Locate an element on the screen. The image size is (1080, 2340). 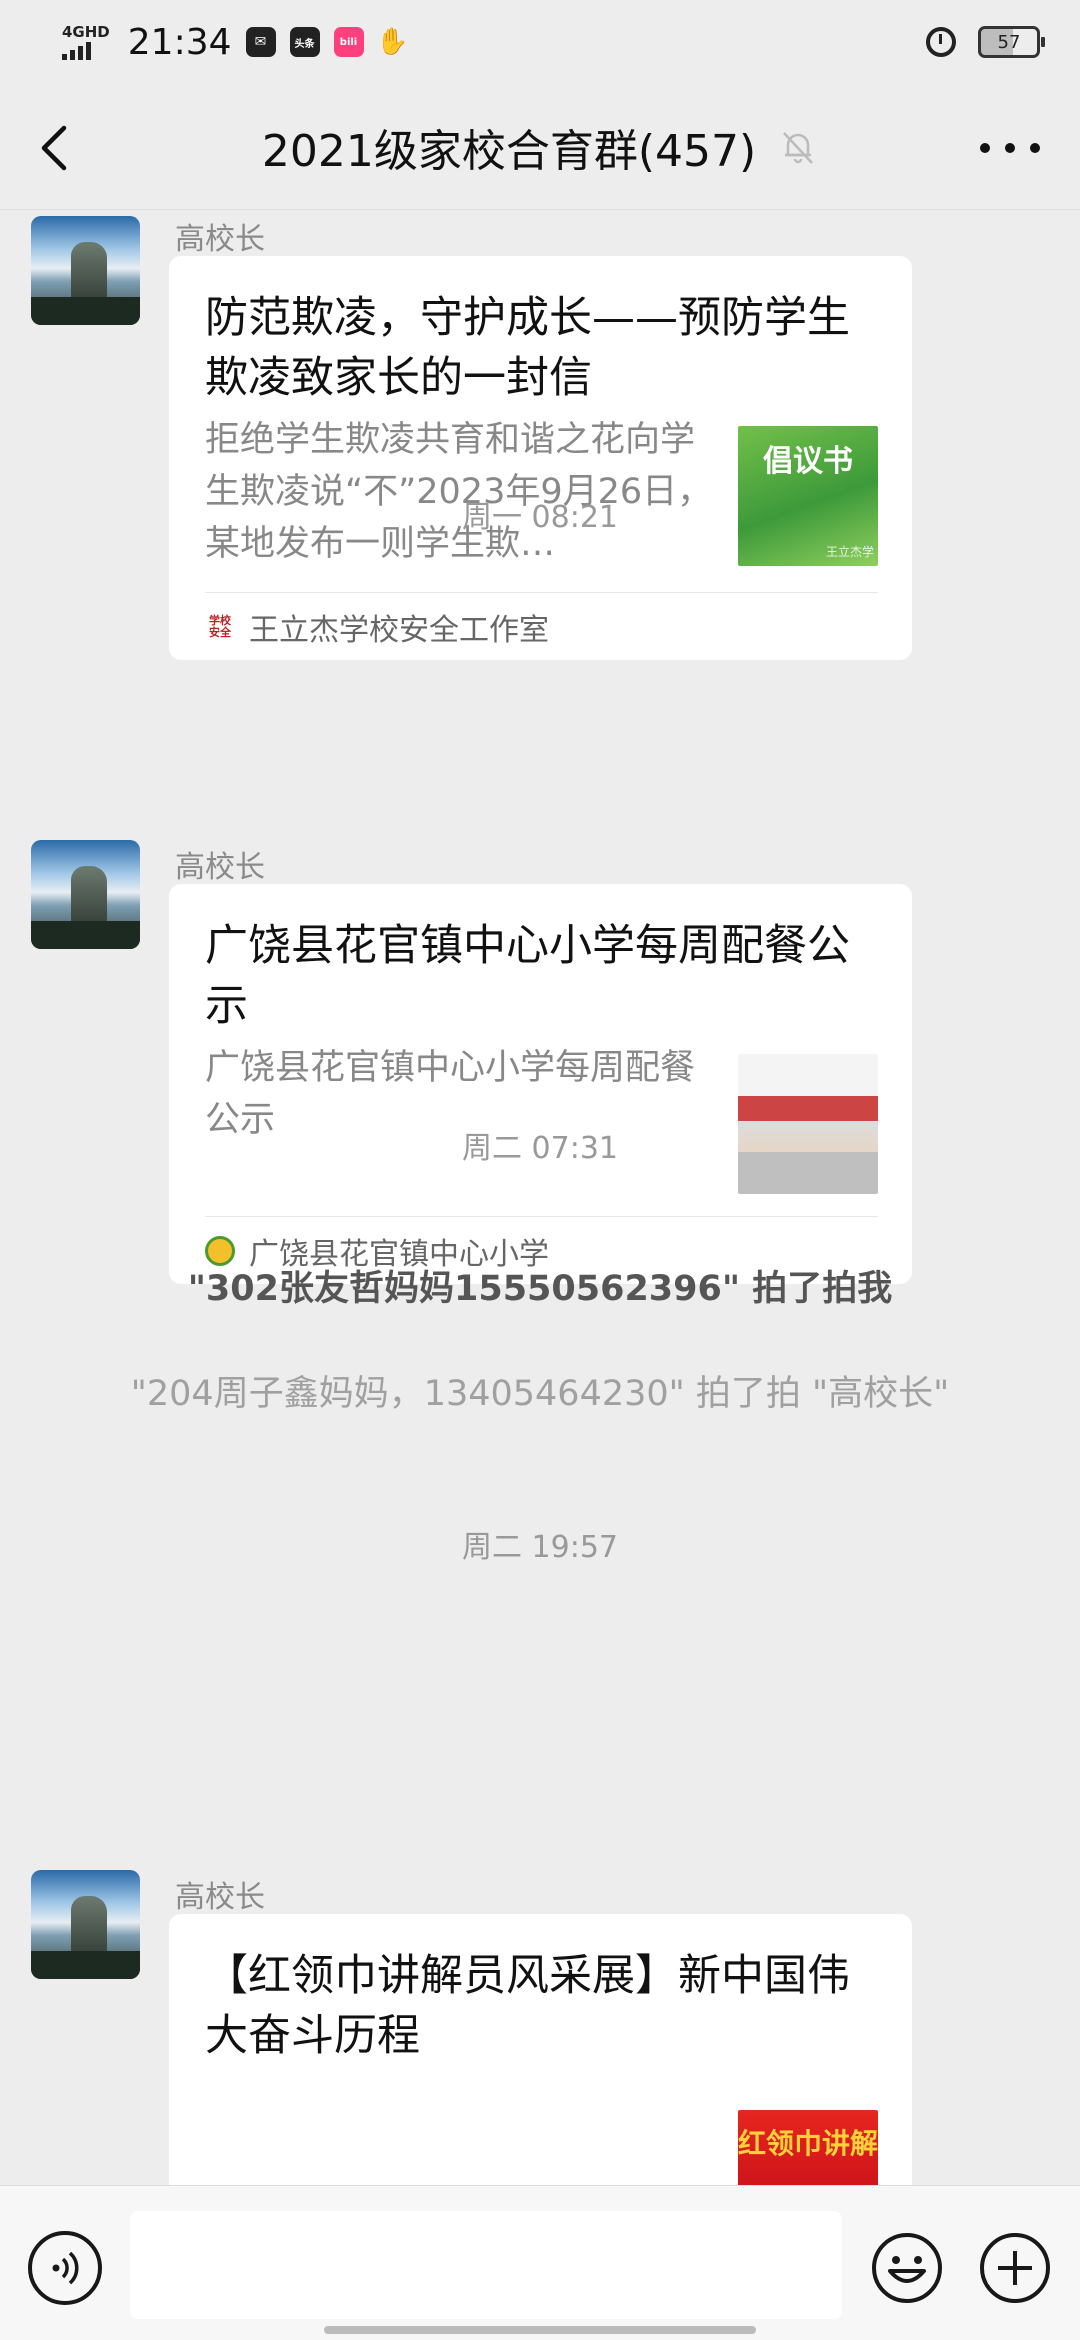
battery-icon: 57 is located at coordinates (1011, 42).